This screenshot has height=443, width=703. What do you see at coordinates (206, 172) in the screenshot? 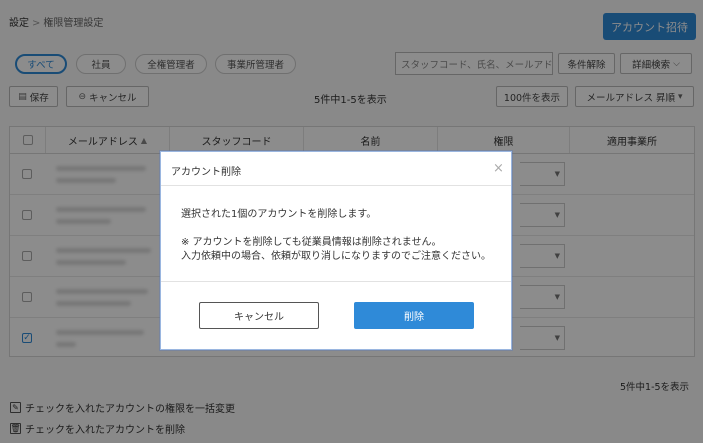
I see `dialog-title: アカウント削除` at bounding box center [206, 172].